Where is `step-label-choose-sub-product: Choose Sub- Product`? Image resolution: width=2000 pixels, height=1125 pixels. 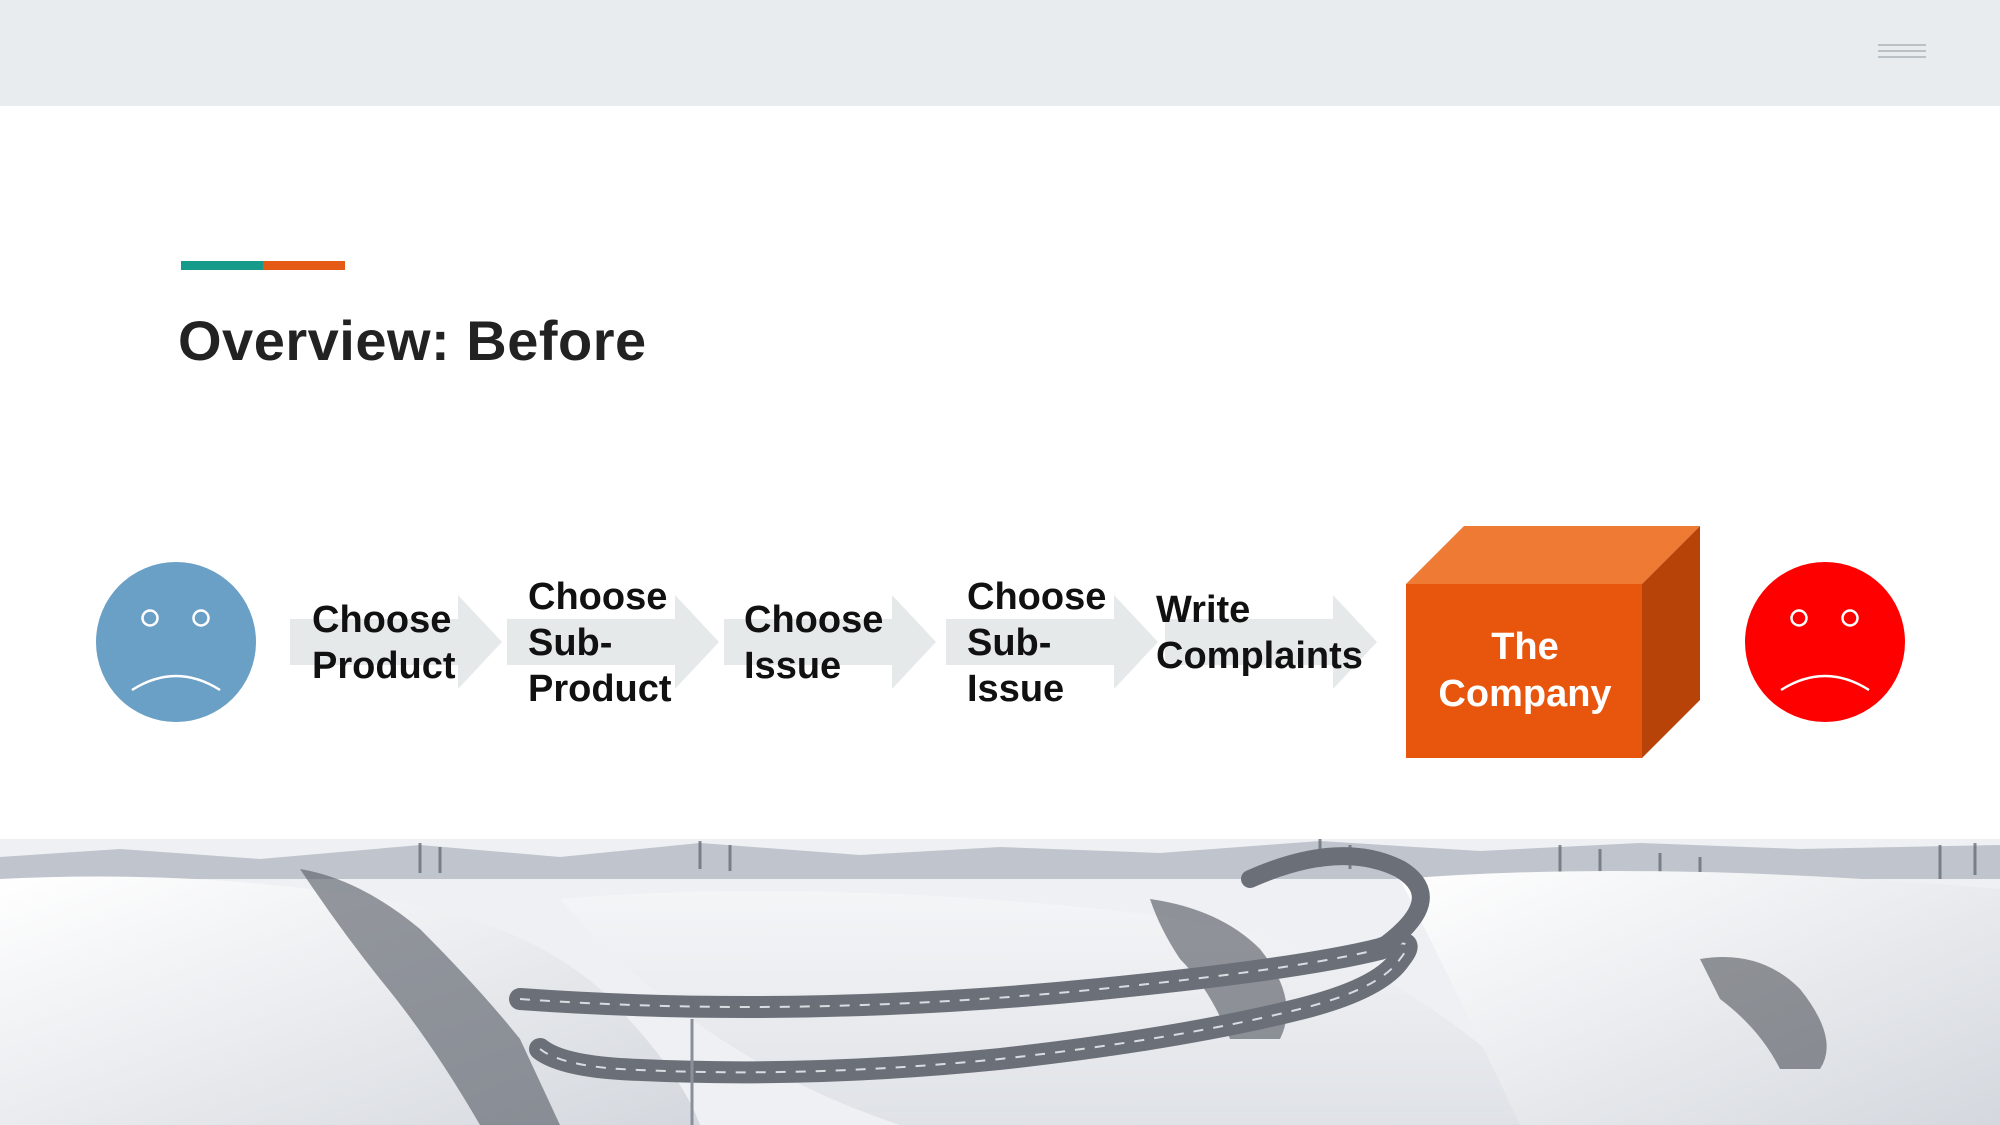
step-label-choose-sub-product: Choose Sub- Product is located at coordinates (600, 643).